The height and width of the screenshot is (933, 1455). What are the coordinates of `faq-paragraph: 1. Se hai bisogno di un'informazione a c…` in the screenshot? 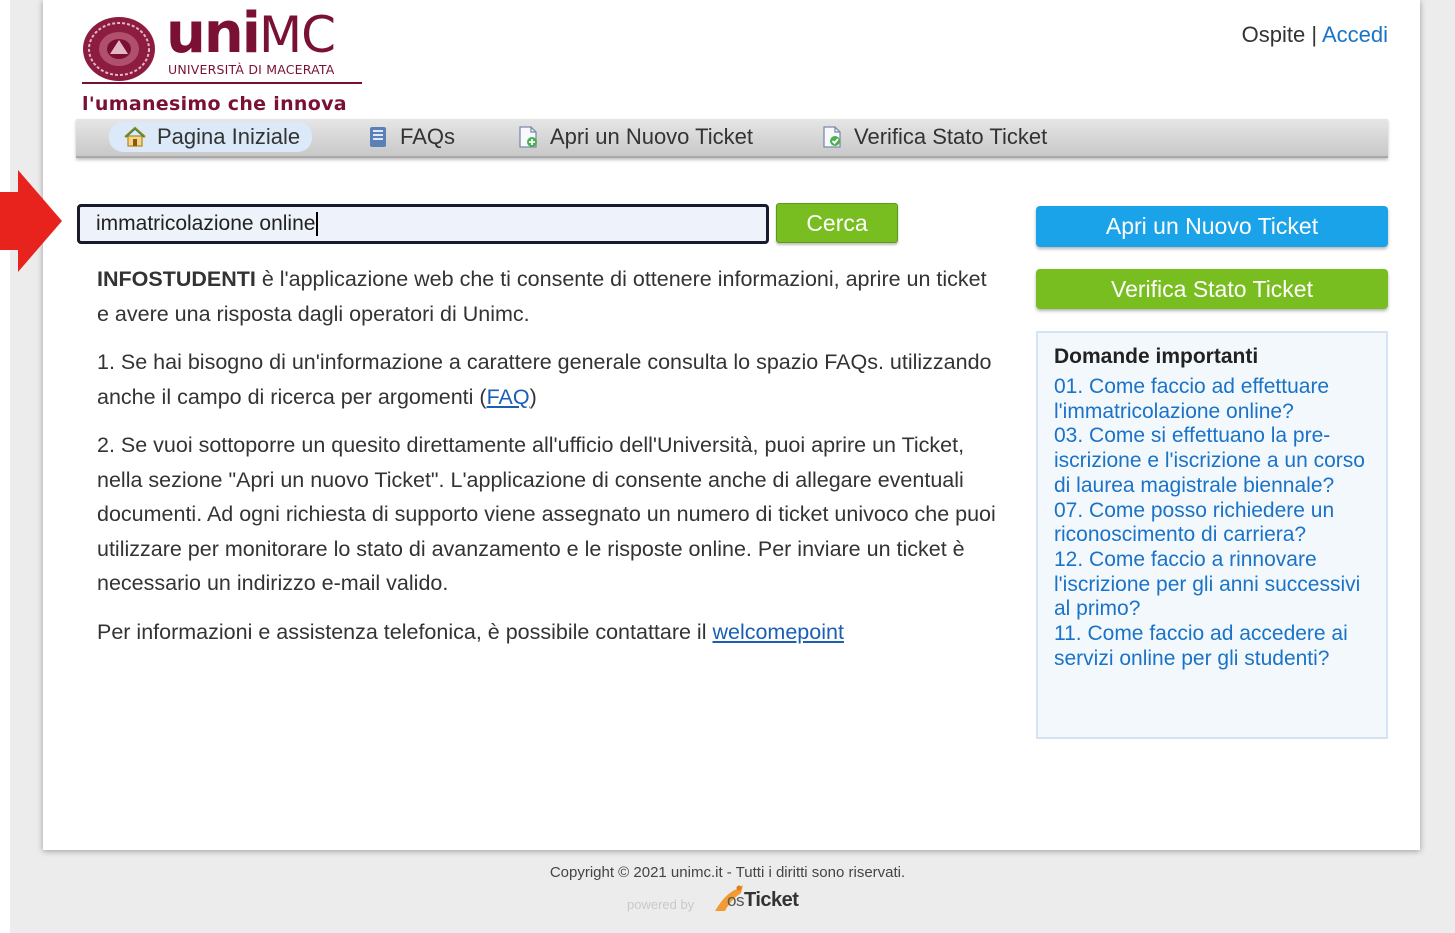 It's located at (547, 379).